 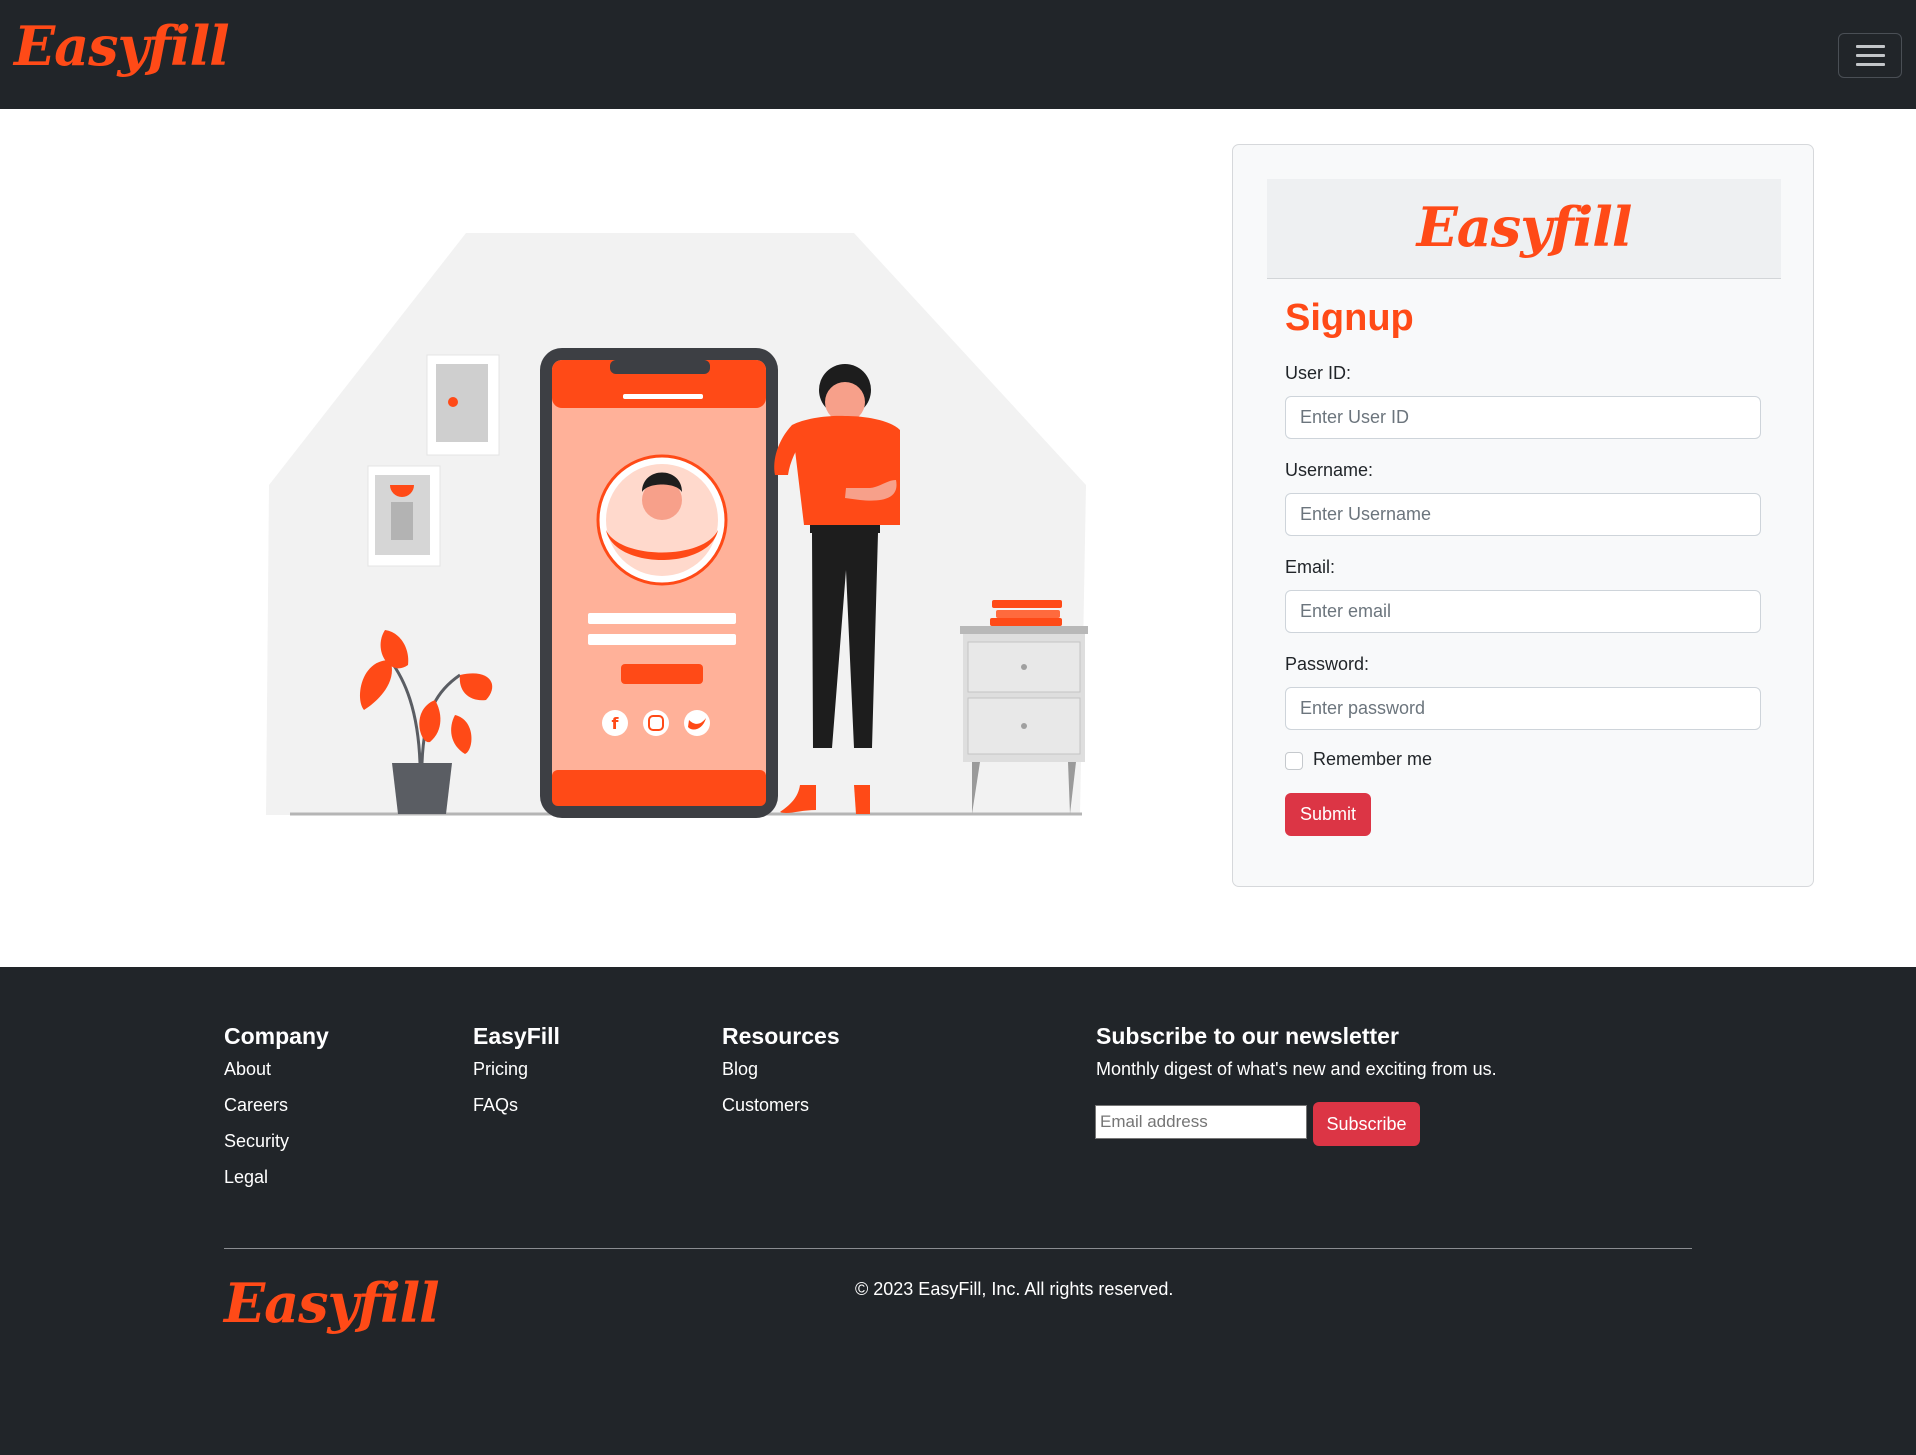 What do you see at coordinates (404, 516) in the screenshot?
I see `wall-frame-bottom` at bounding box center [404, 516].